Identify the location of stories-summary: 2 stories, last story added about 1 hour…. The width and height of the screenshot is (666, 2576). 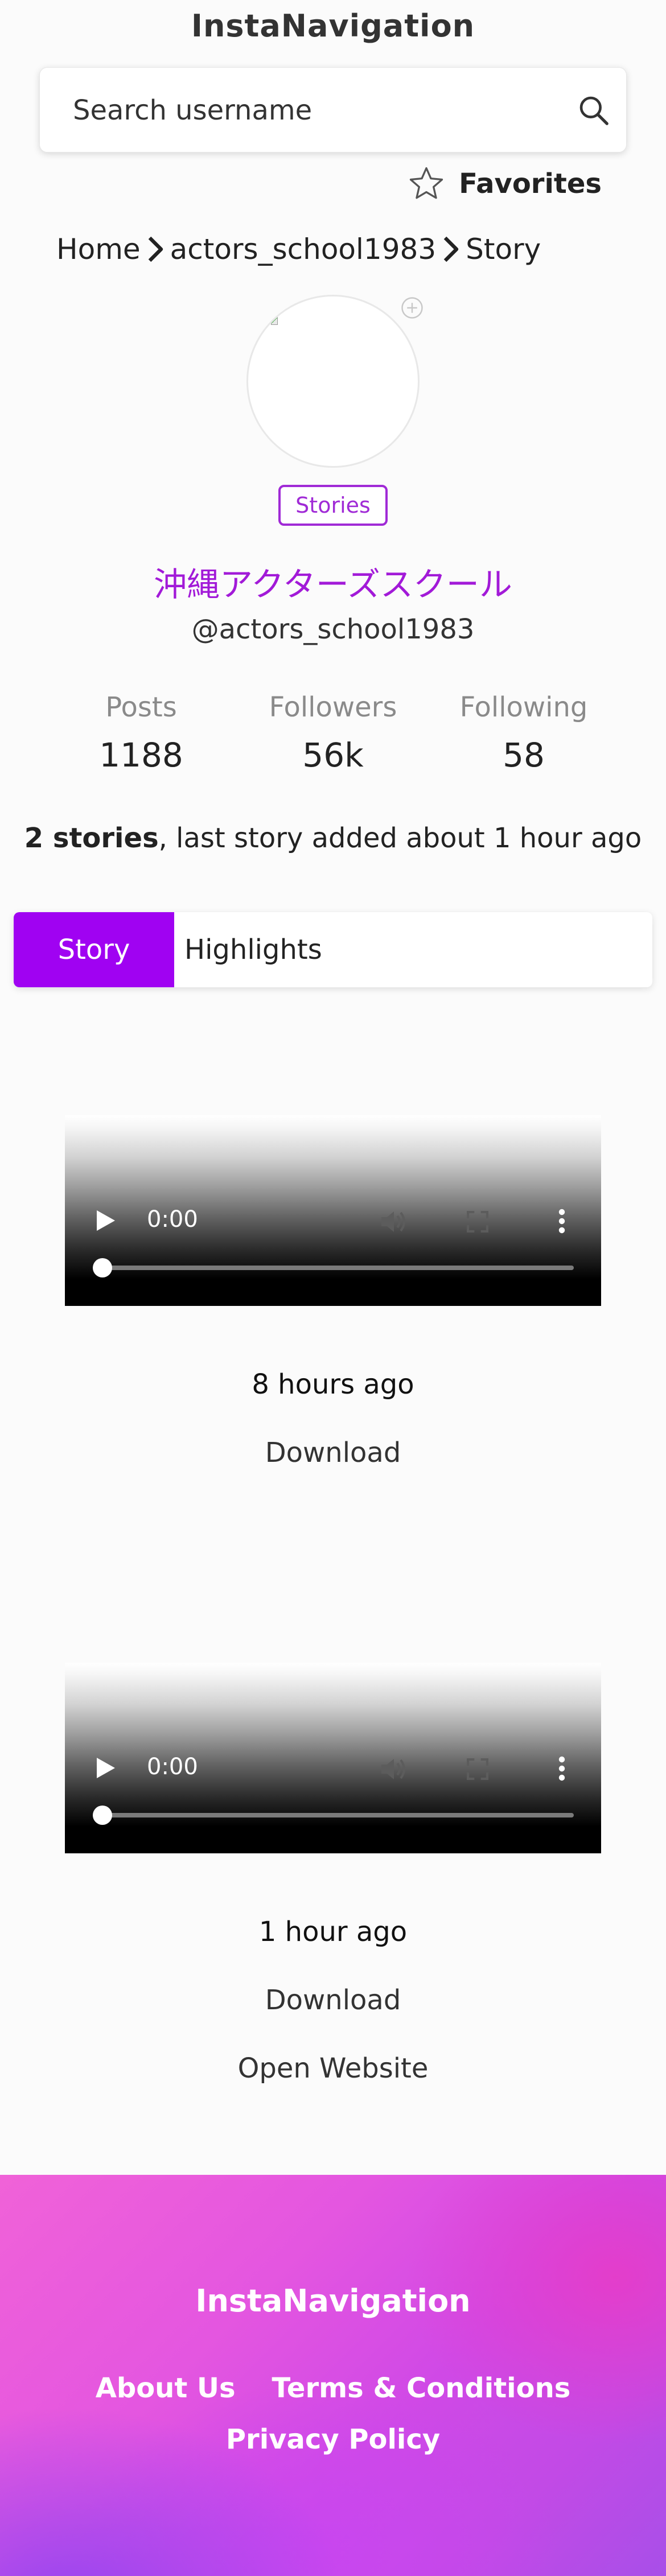
(333, 838).